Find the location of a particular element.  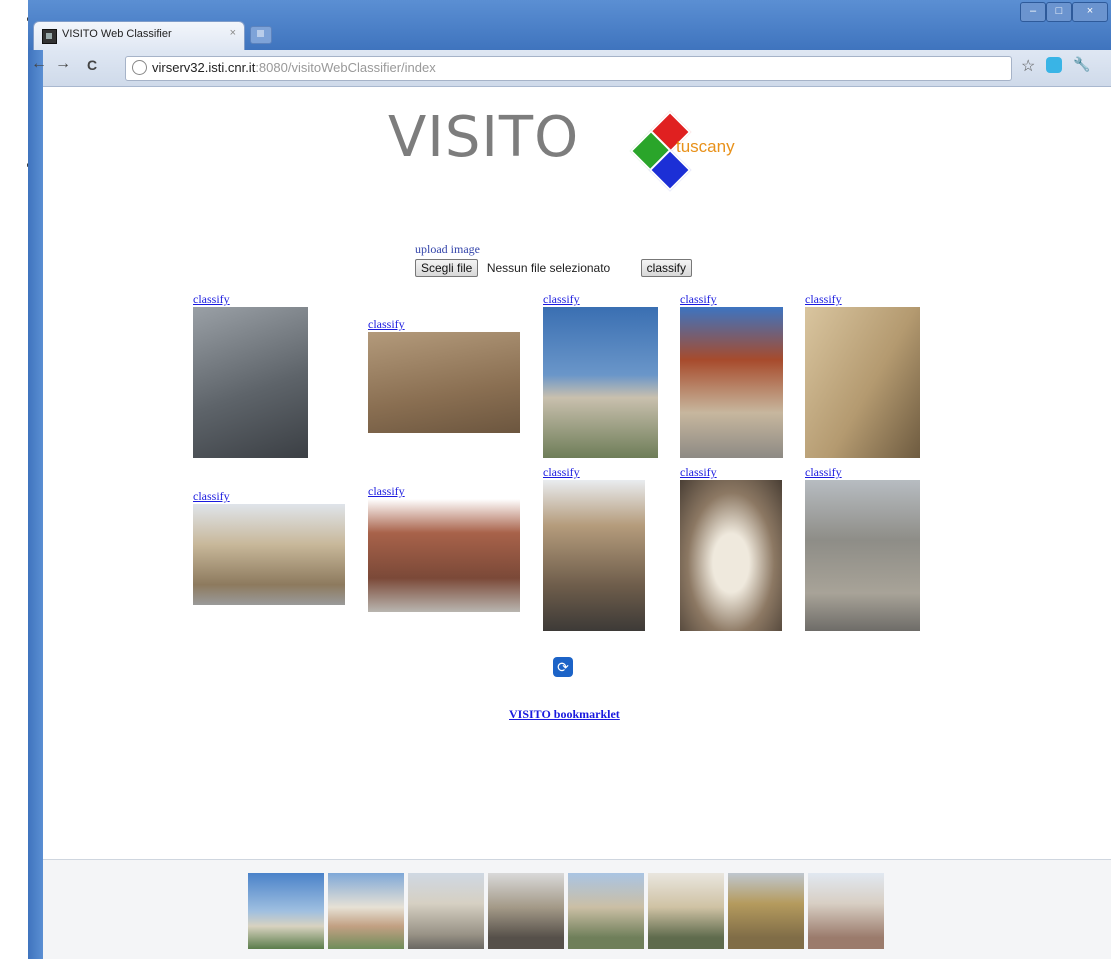

gallery-image-statue-niche is located at coordinates (731, 555).